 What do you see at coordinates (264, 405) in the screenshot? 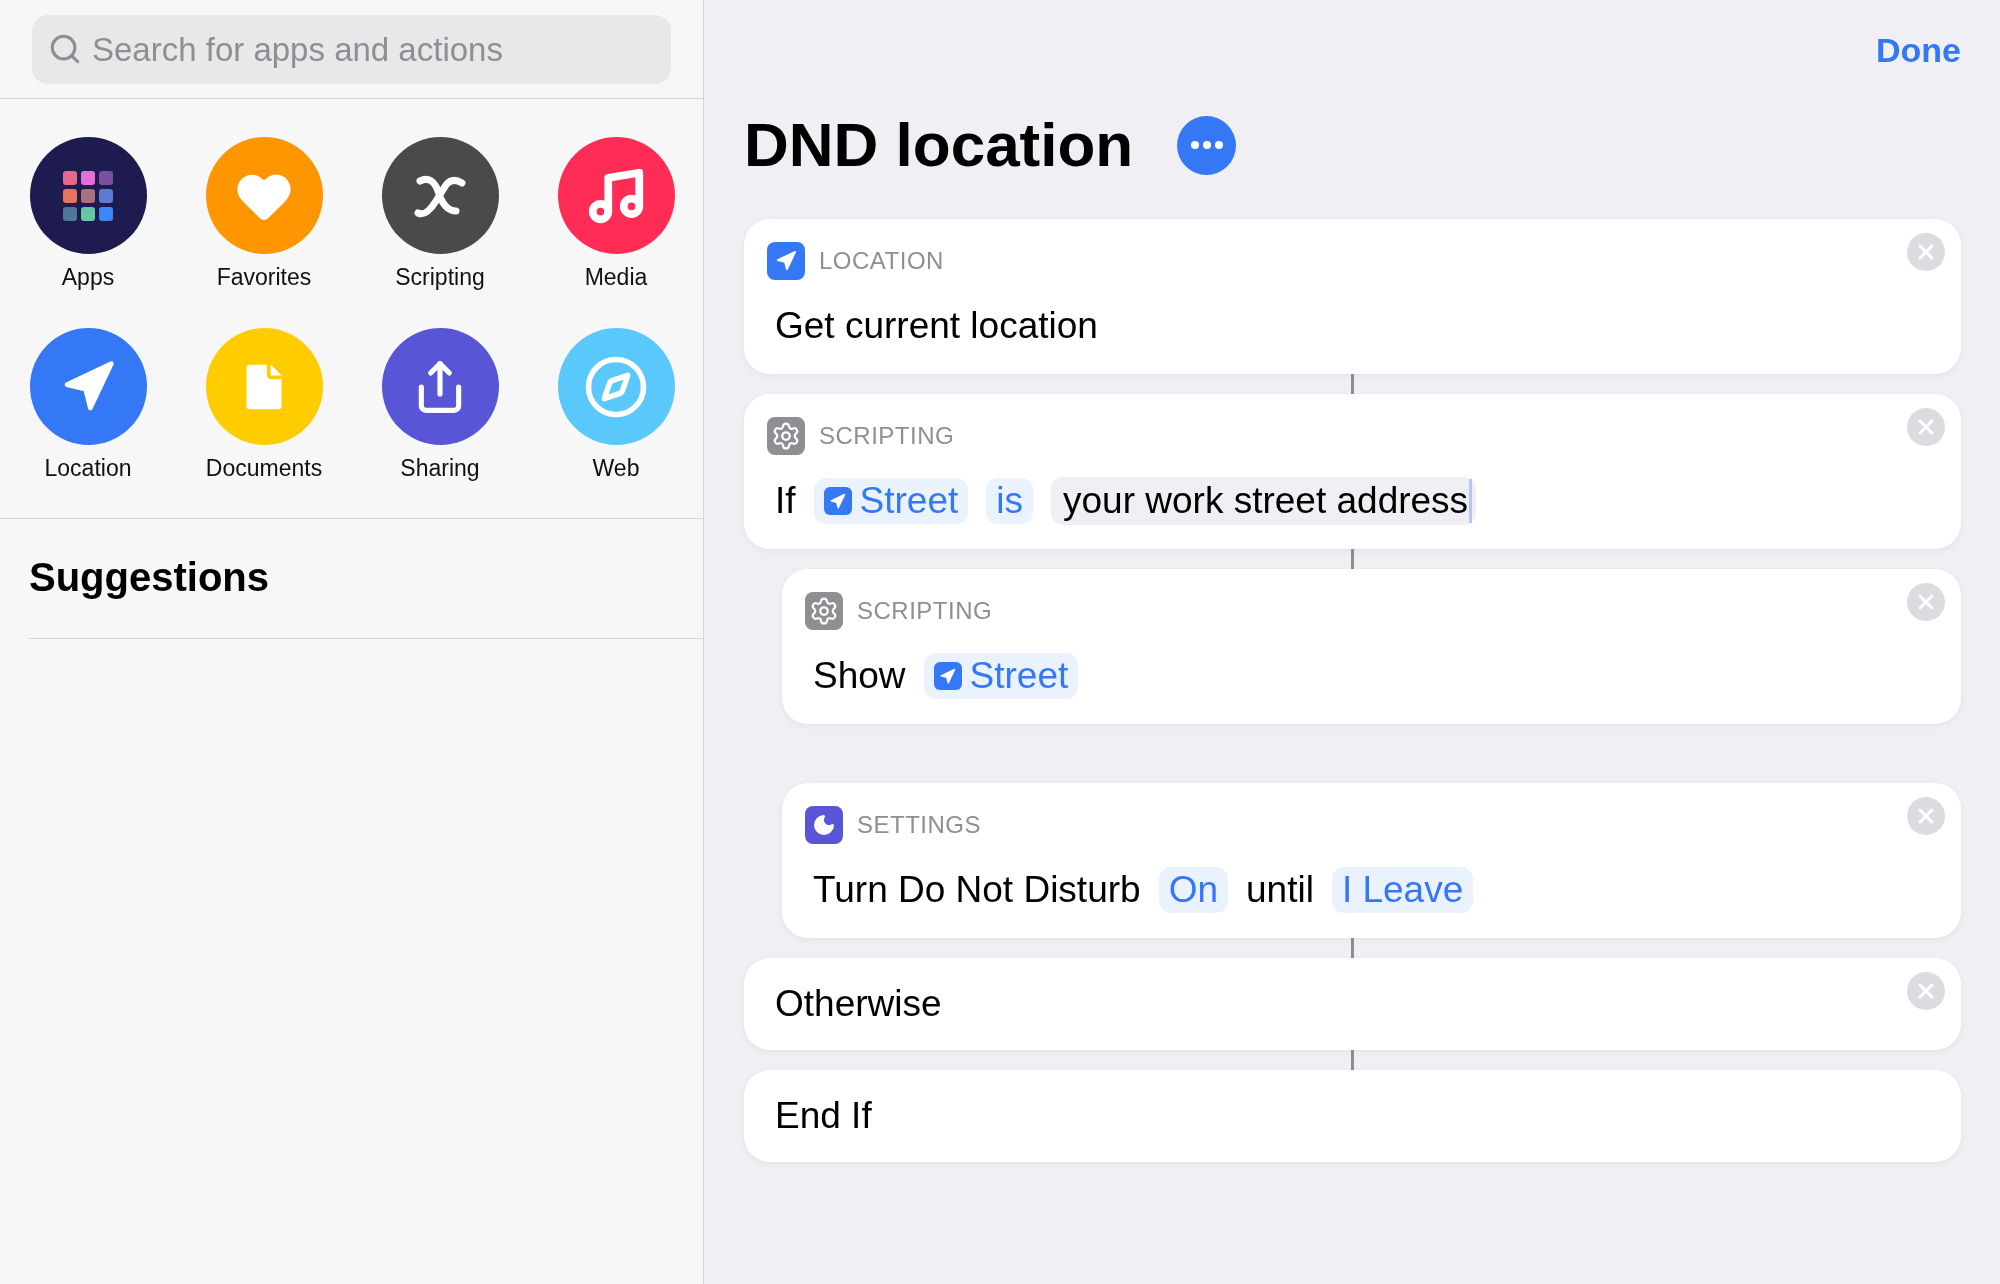
I see `category-button: Documents` at bounding box center [264, 405].